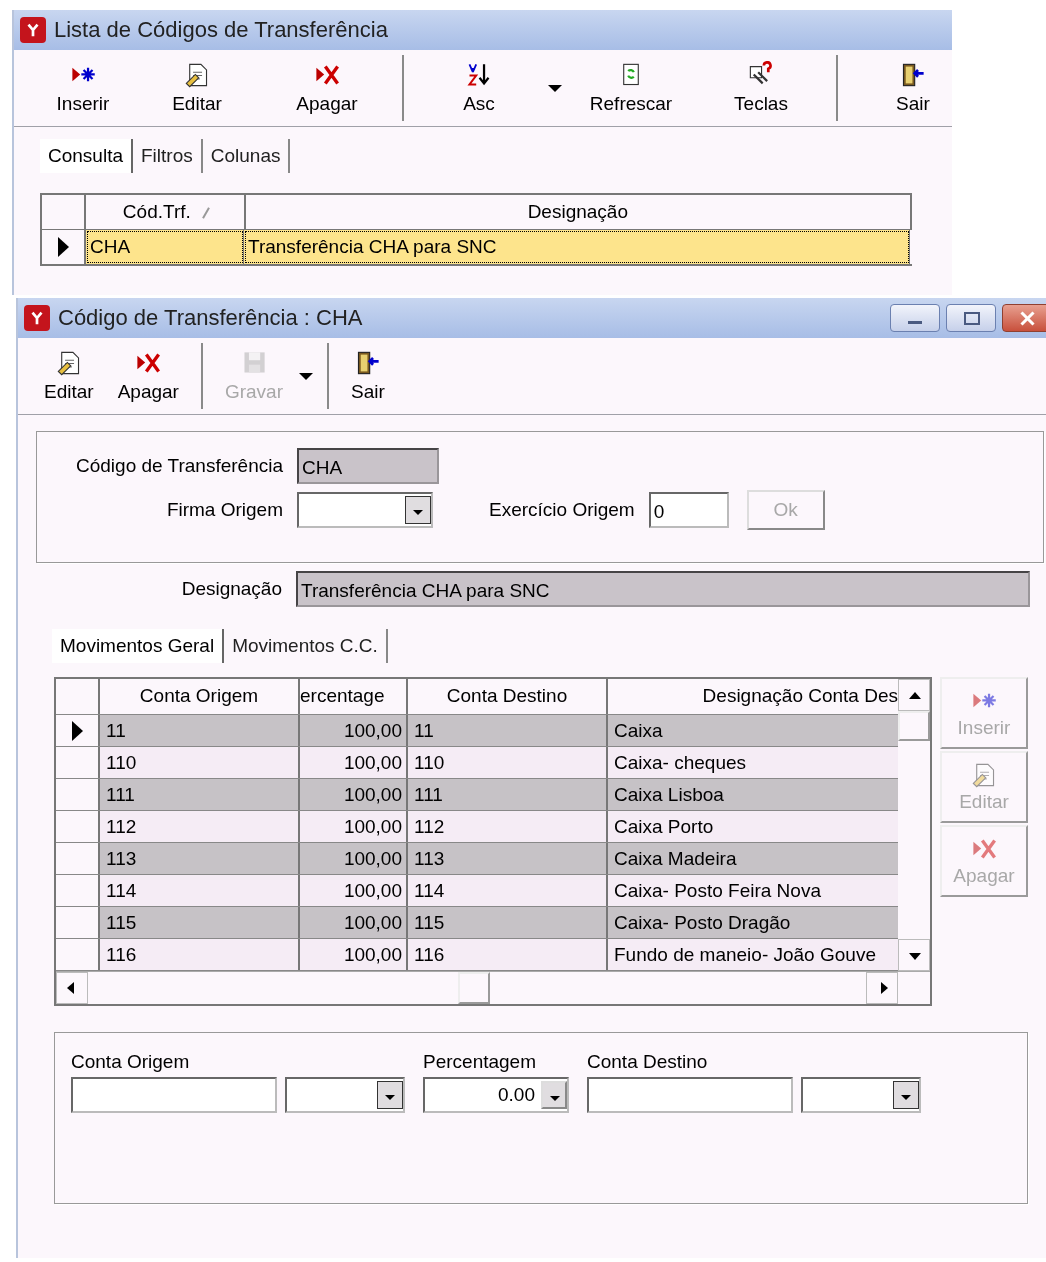 This screenshot has width=1046, height=1262. I want to click on vertical-scrollbar, so click(914, 825).